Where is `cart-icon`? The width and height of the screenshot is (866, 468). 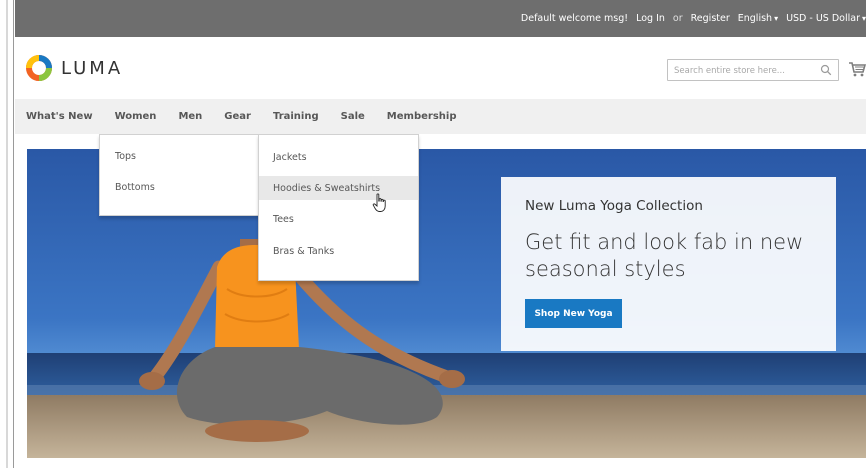
cart-icon is located at coordinates (857, 69).